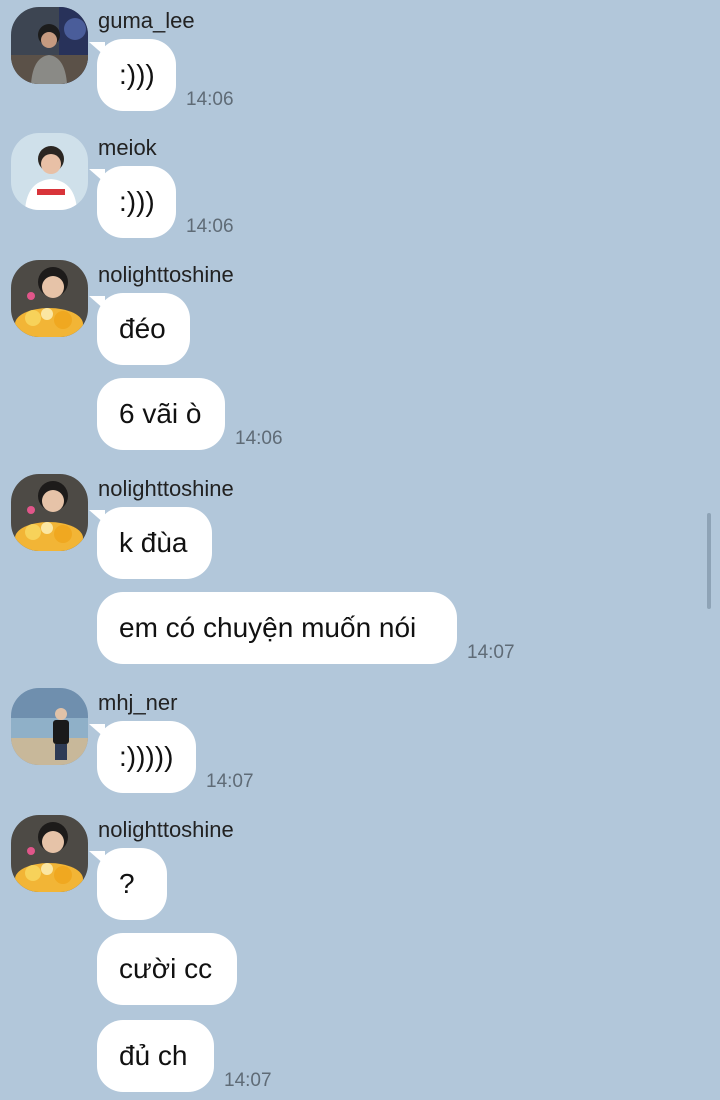 Image resolution: width=720 pixels, height=1100 pixels. What do you see at coordinates (155, 1056) in the screenshot?
I see `message-bubble: đủ ch` at bounding box center [155, 1056].